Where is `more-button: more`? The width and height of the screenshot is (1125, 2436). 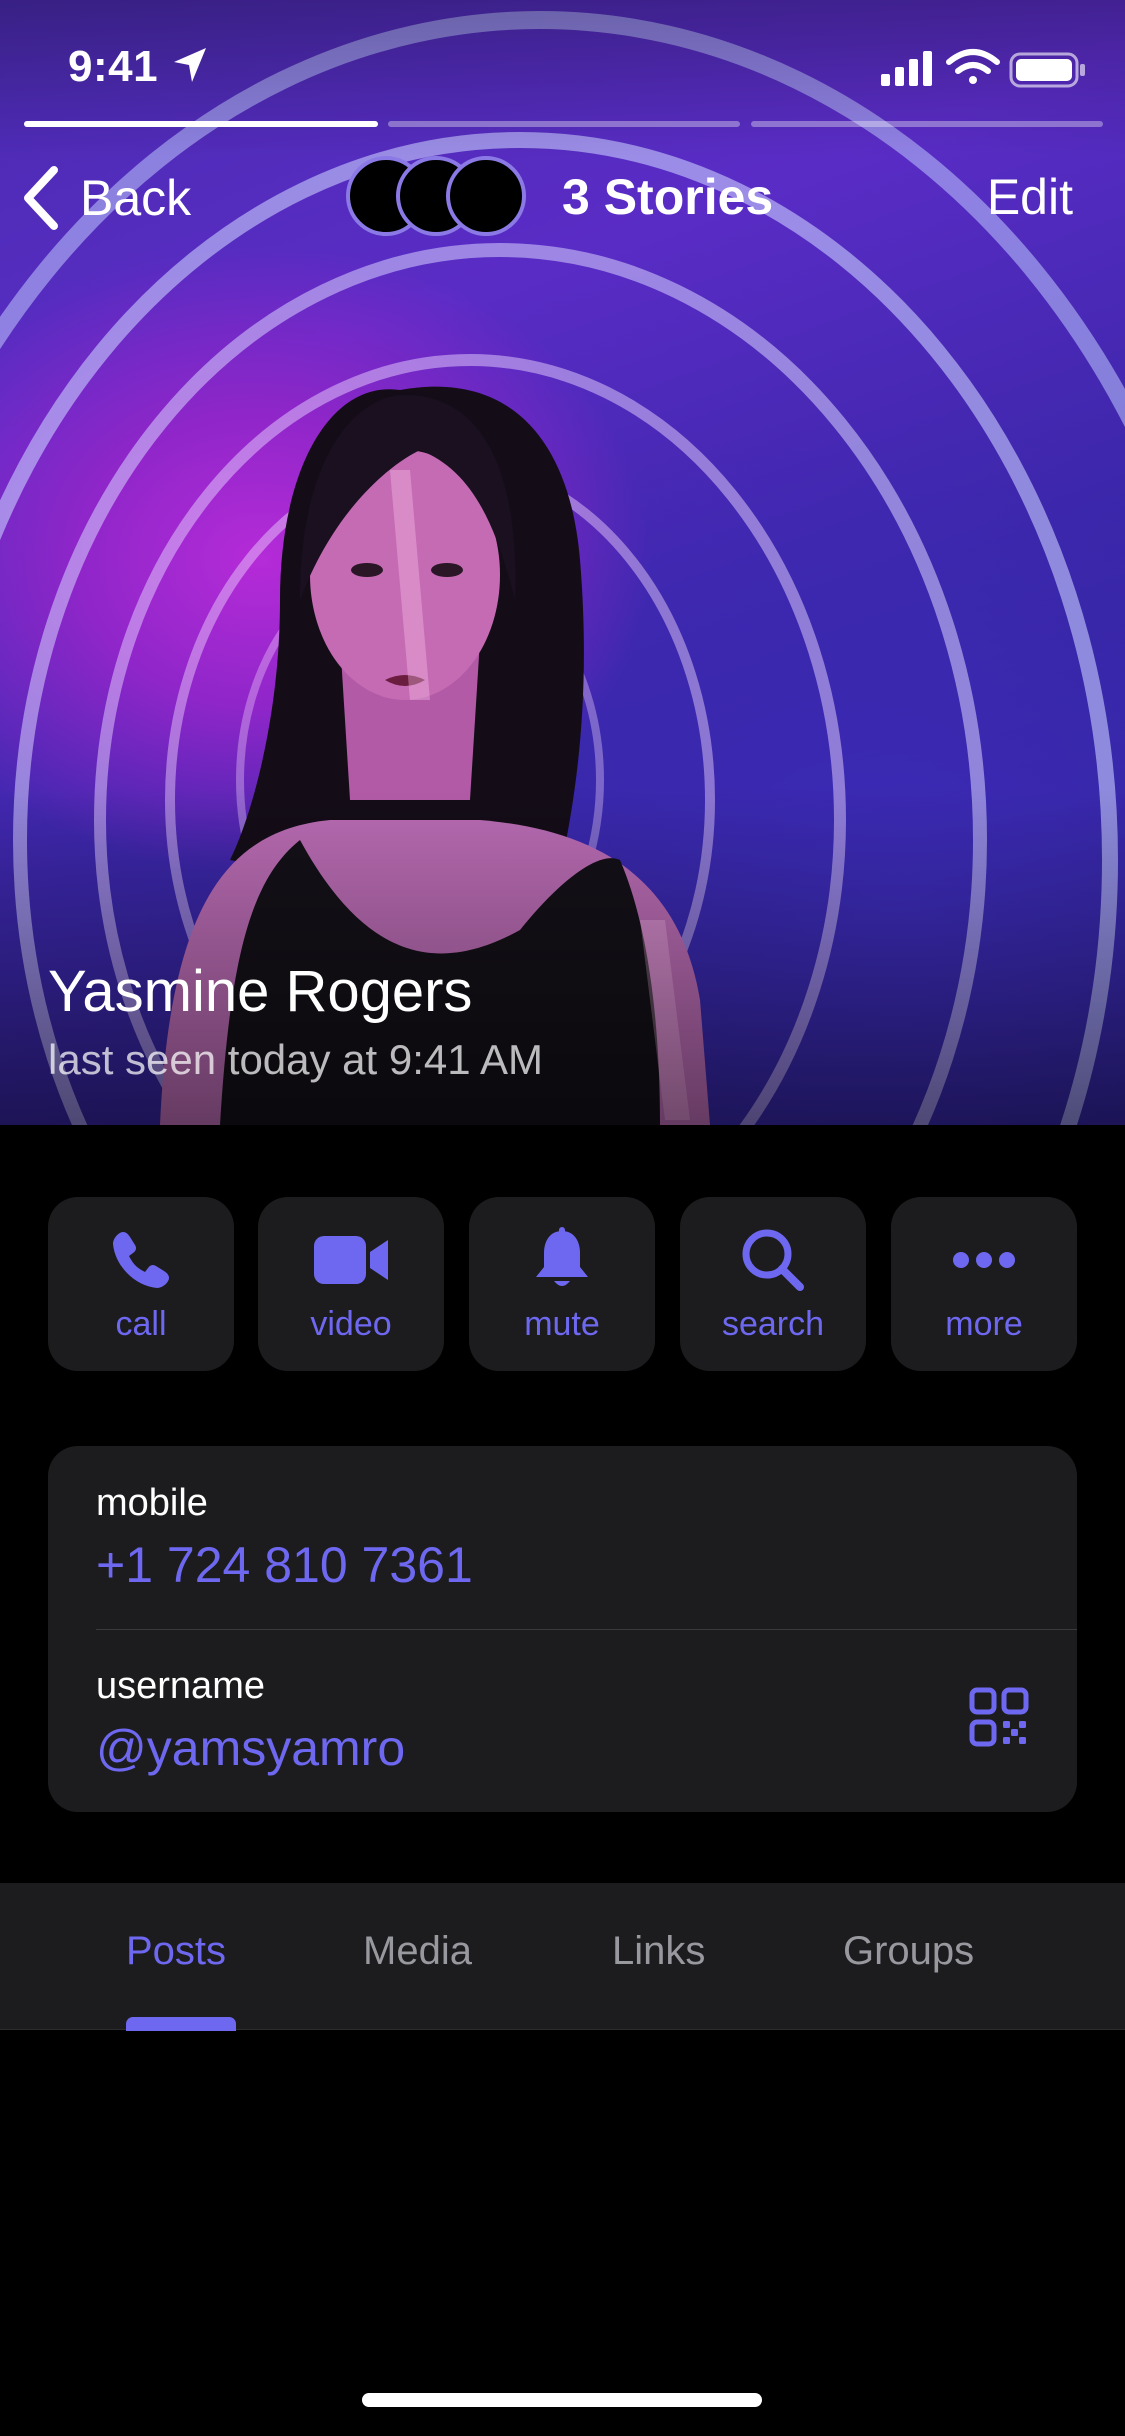
more-button: more is located at coordinates (984, 1284).